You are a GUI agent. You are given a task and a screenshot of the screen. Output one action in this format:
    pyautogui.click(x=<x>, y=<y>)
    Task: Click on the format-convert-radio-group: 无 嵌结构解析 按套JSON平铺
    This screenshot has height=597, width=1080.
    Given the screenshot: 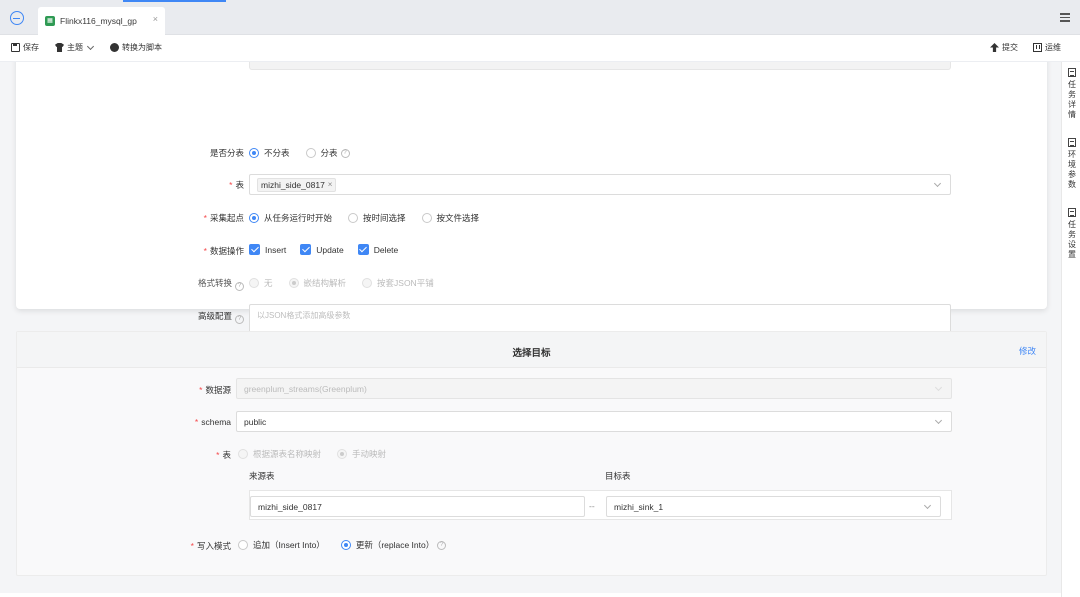 What is the action you would take?
    pyautogui.click(x=348, y=283)
    